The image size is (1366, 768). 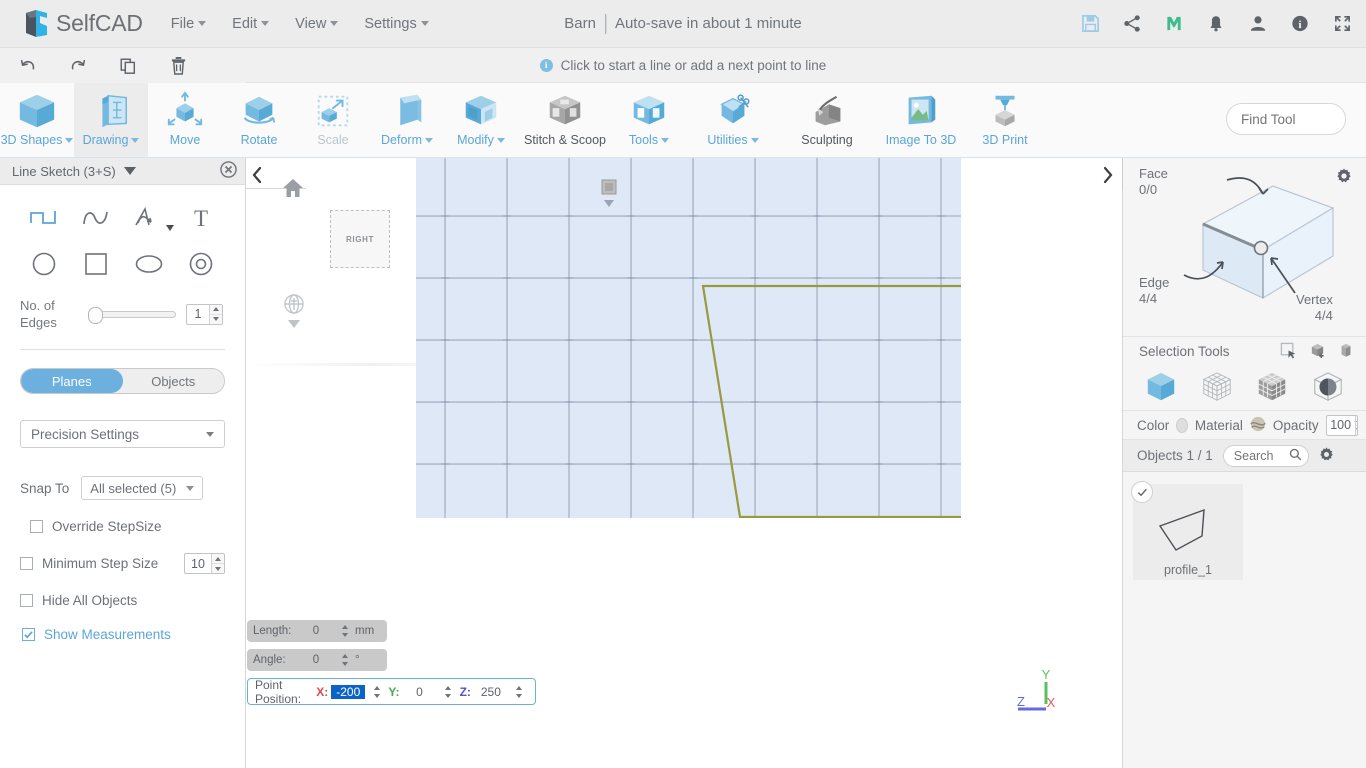 I want to click on tool-move: Move, so click(x=185, y=120).